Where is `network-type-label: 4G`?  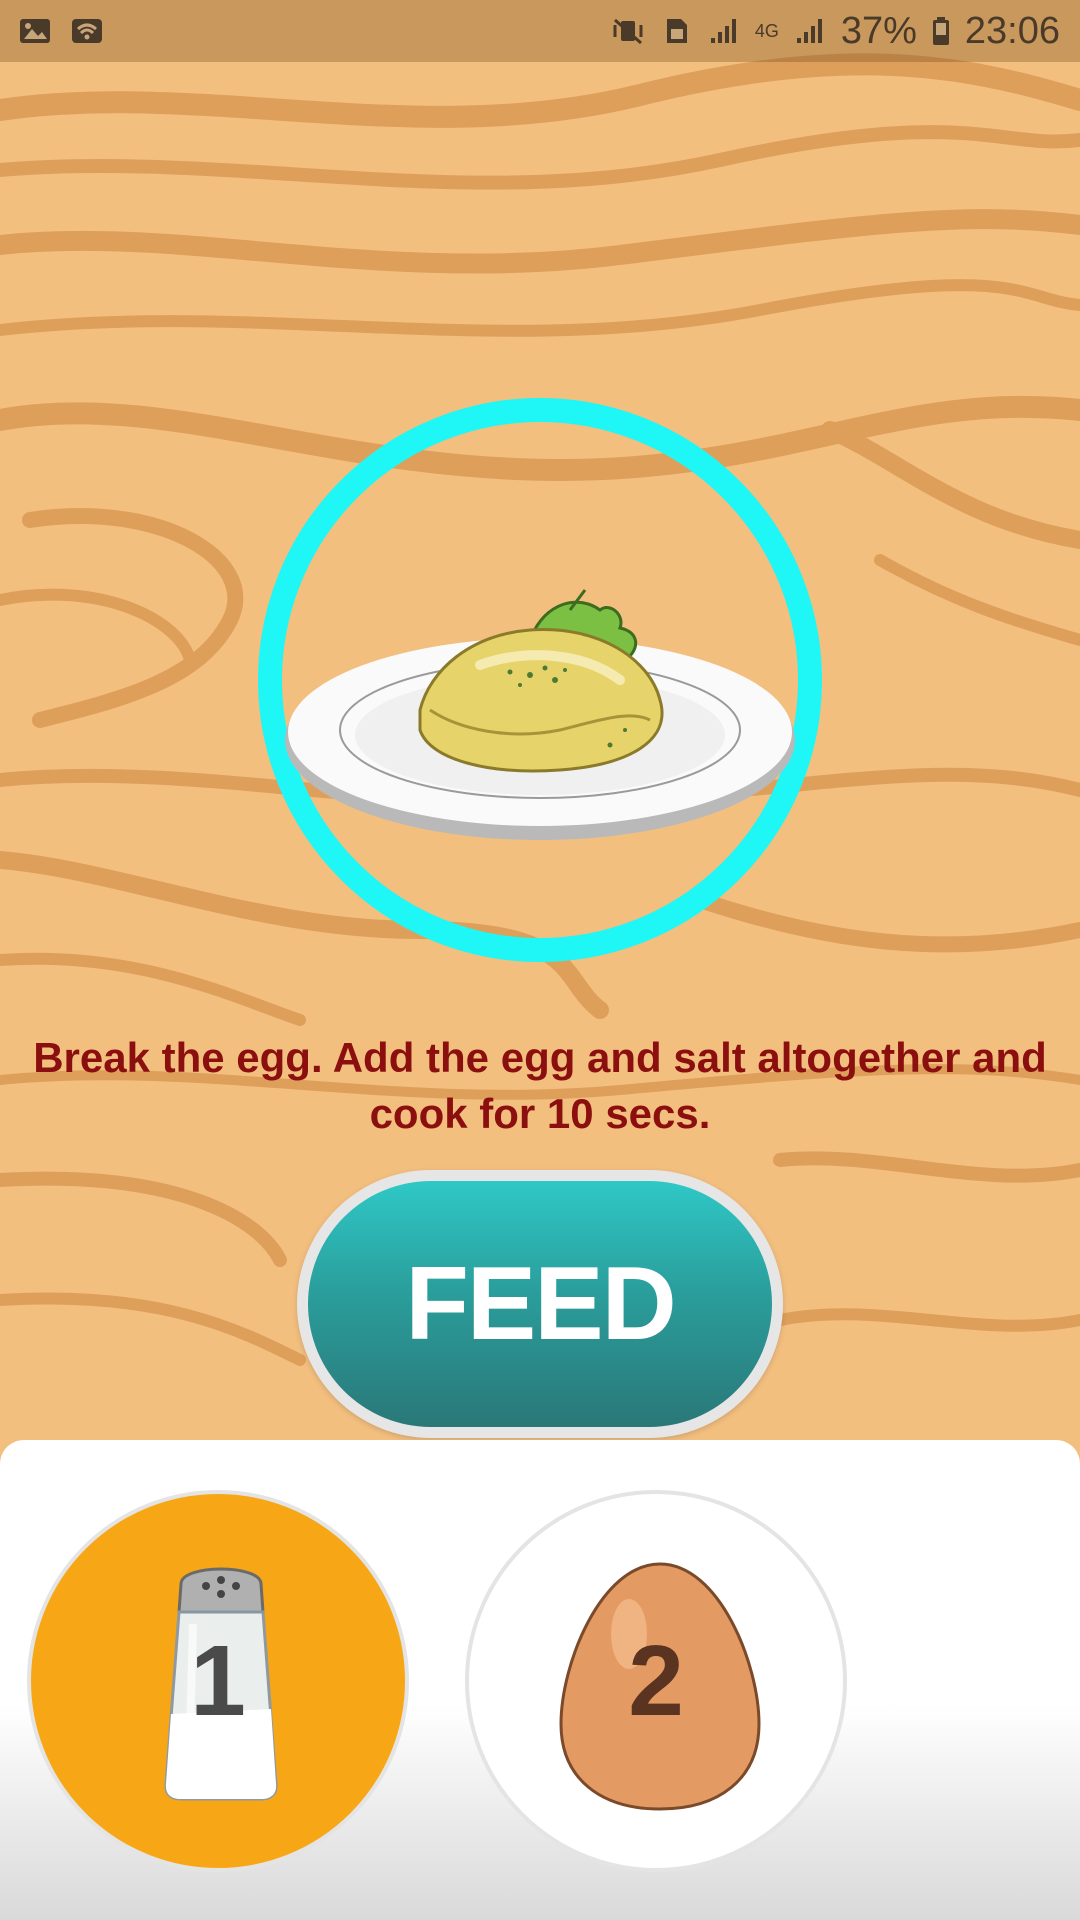 network-type-label: 4G is located at coordinates (766, 31).